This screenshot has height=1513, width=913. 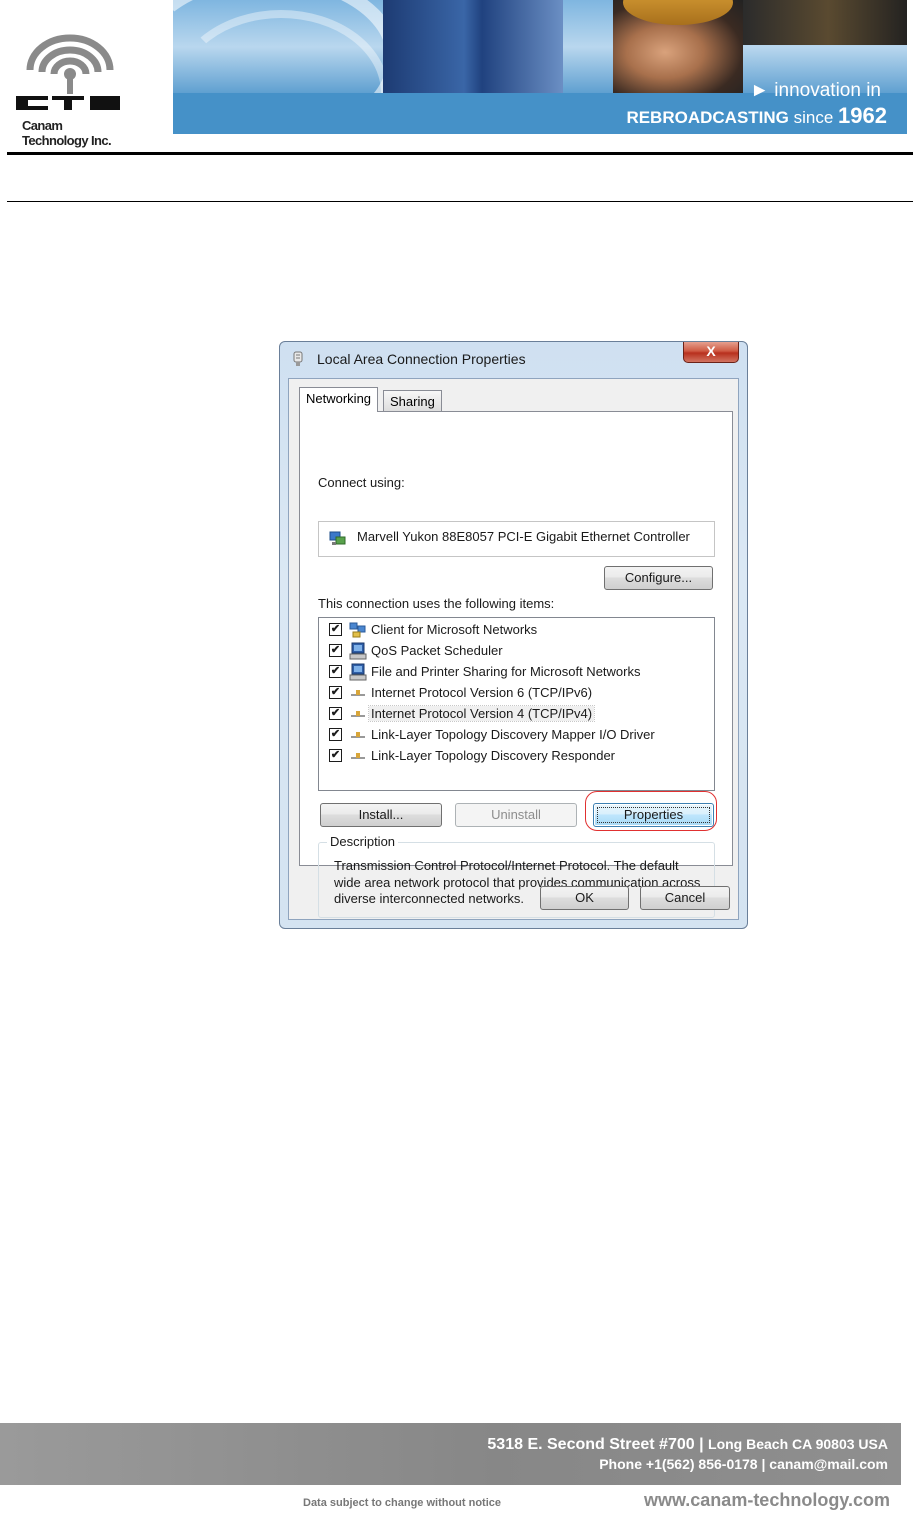 I want to click on cti-logo: Canam Technology Inc., so click(x=70, y=89).